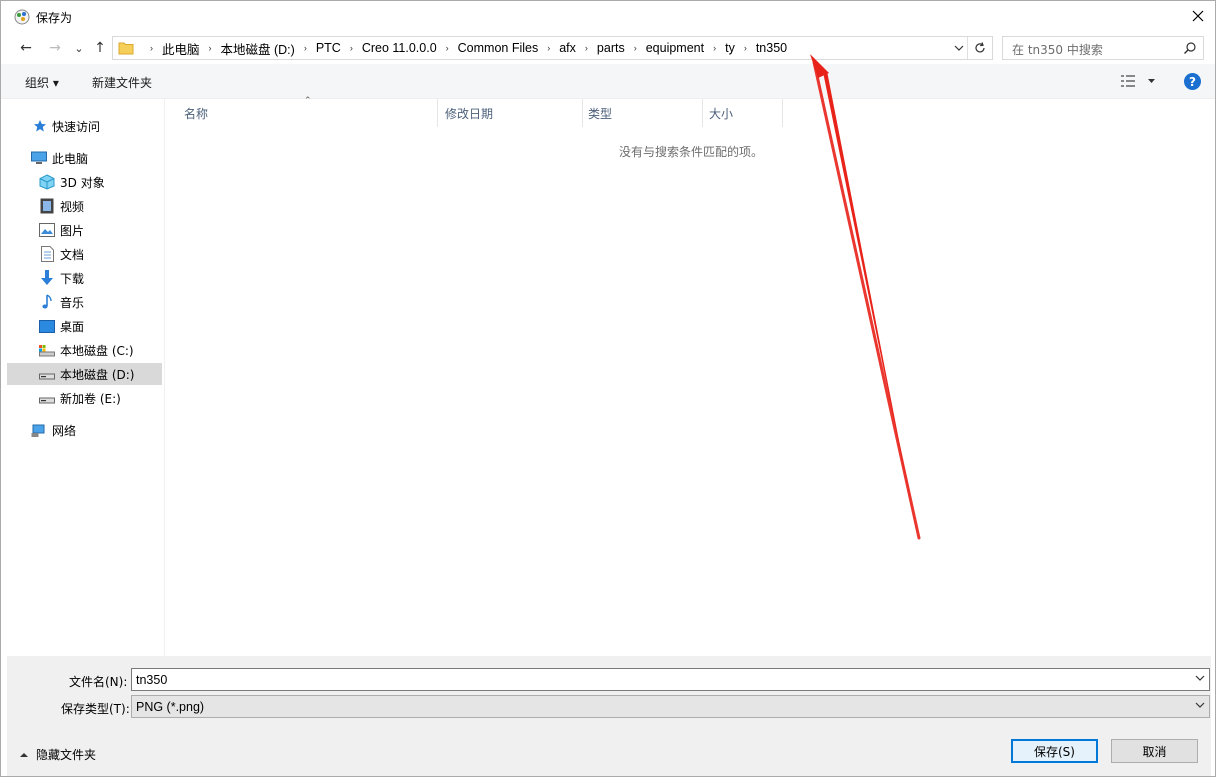  I want to click on search-input: 在 tn350 中搜索, so click(1103, 48).